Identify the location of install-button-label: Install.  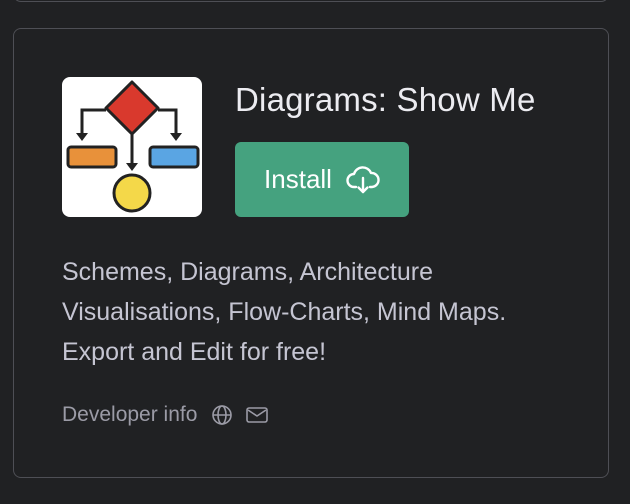
(298, 179).